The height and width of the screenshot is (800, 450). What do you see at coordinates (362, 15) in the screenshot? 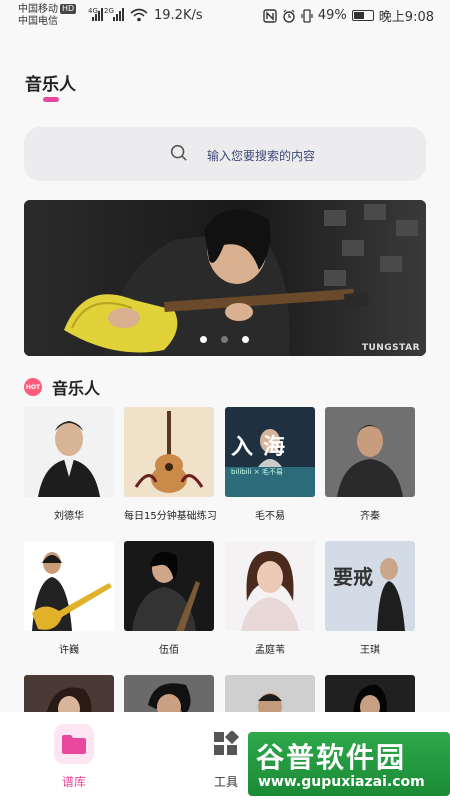
I see `battery-icon` at bounding box center [362, 15].